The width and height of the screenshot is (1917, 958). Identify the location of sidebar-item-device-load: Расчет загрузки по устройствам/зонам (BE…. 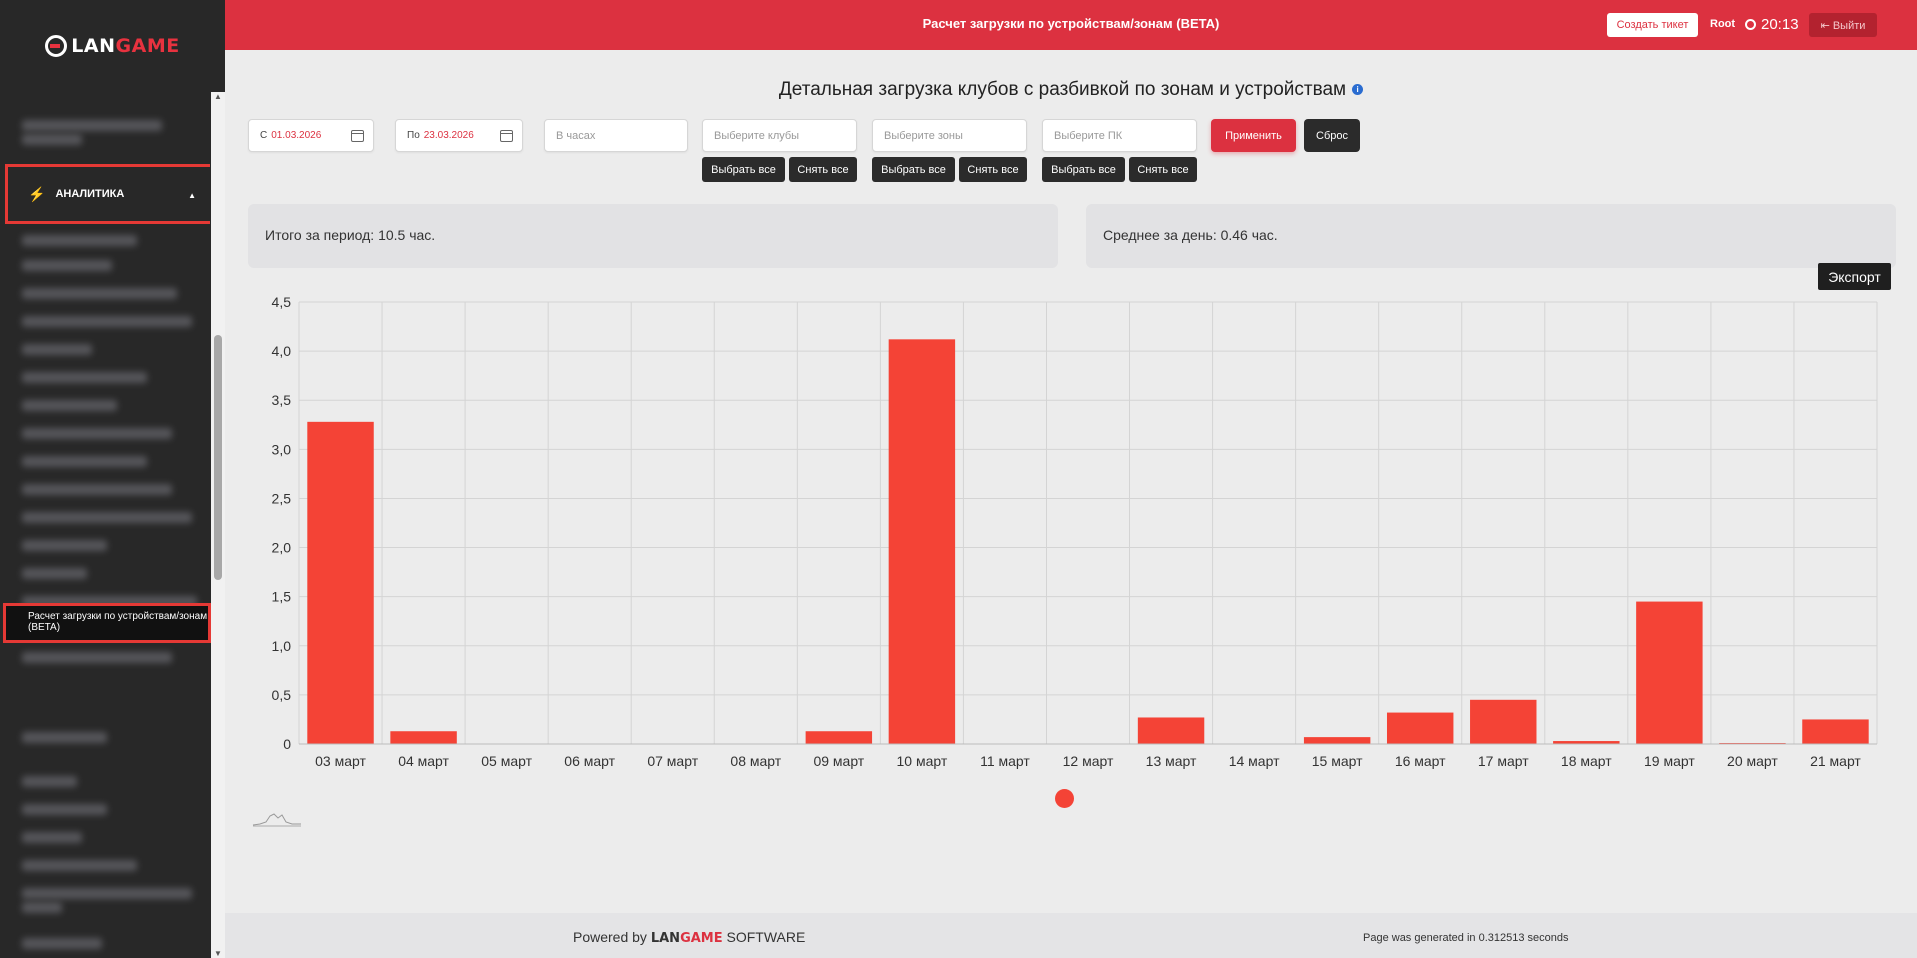
(107, 623).